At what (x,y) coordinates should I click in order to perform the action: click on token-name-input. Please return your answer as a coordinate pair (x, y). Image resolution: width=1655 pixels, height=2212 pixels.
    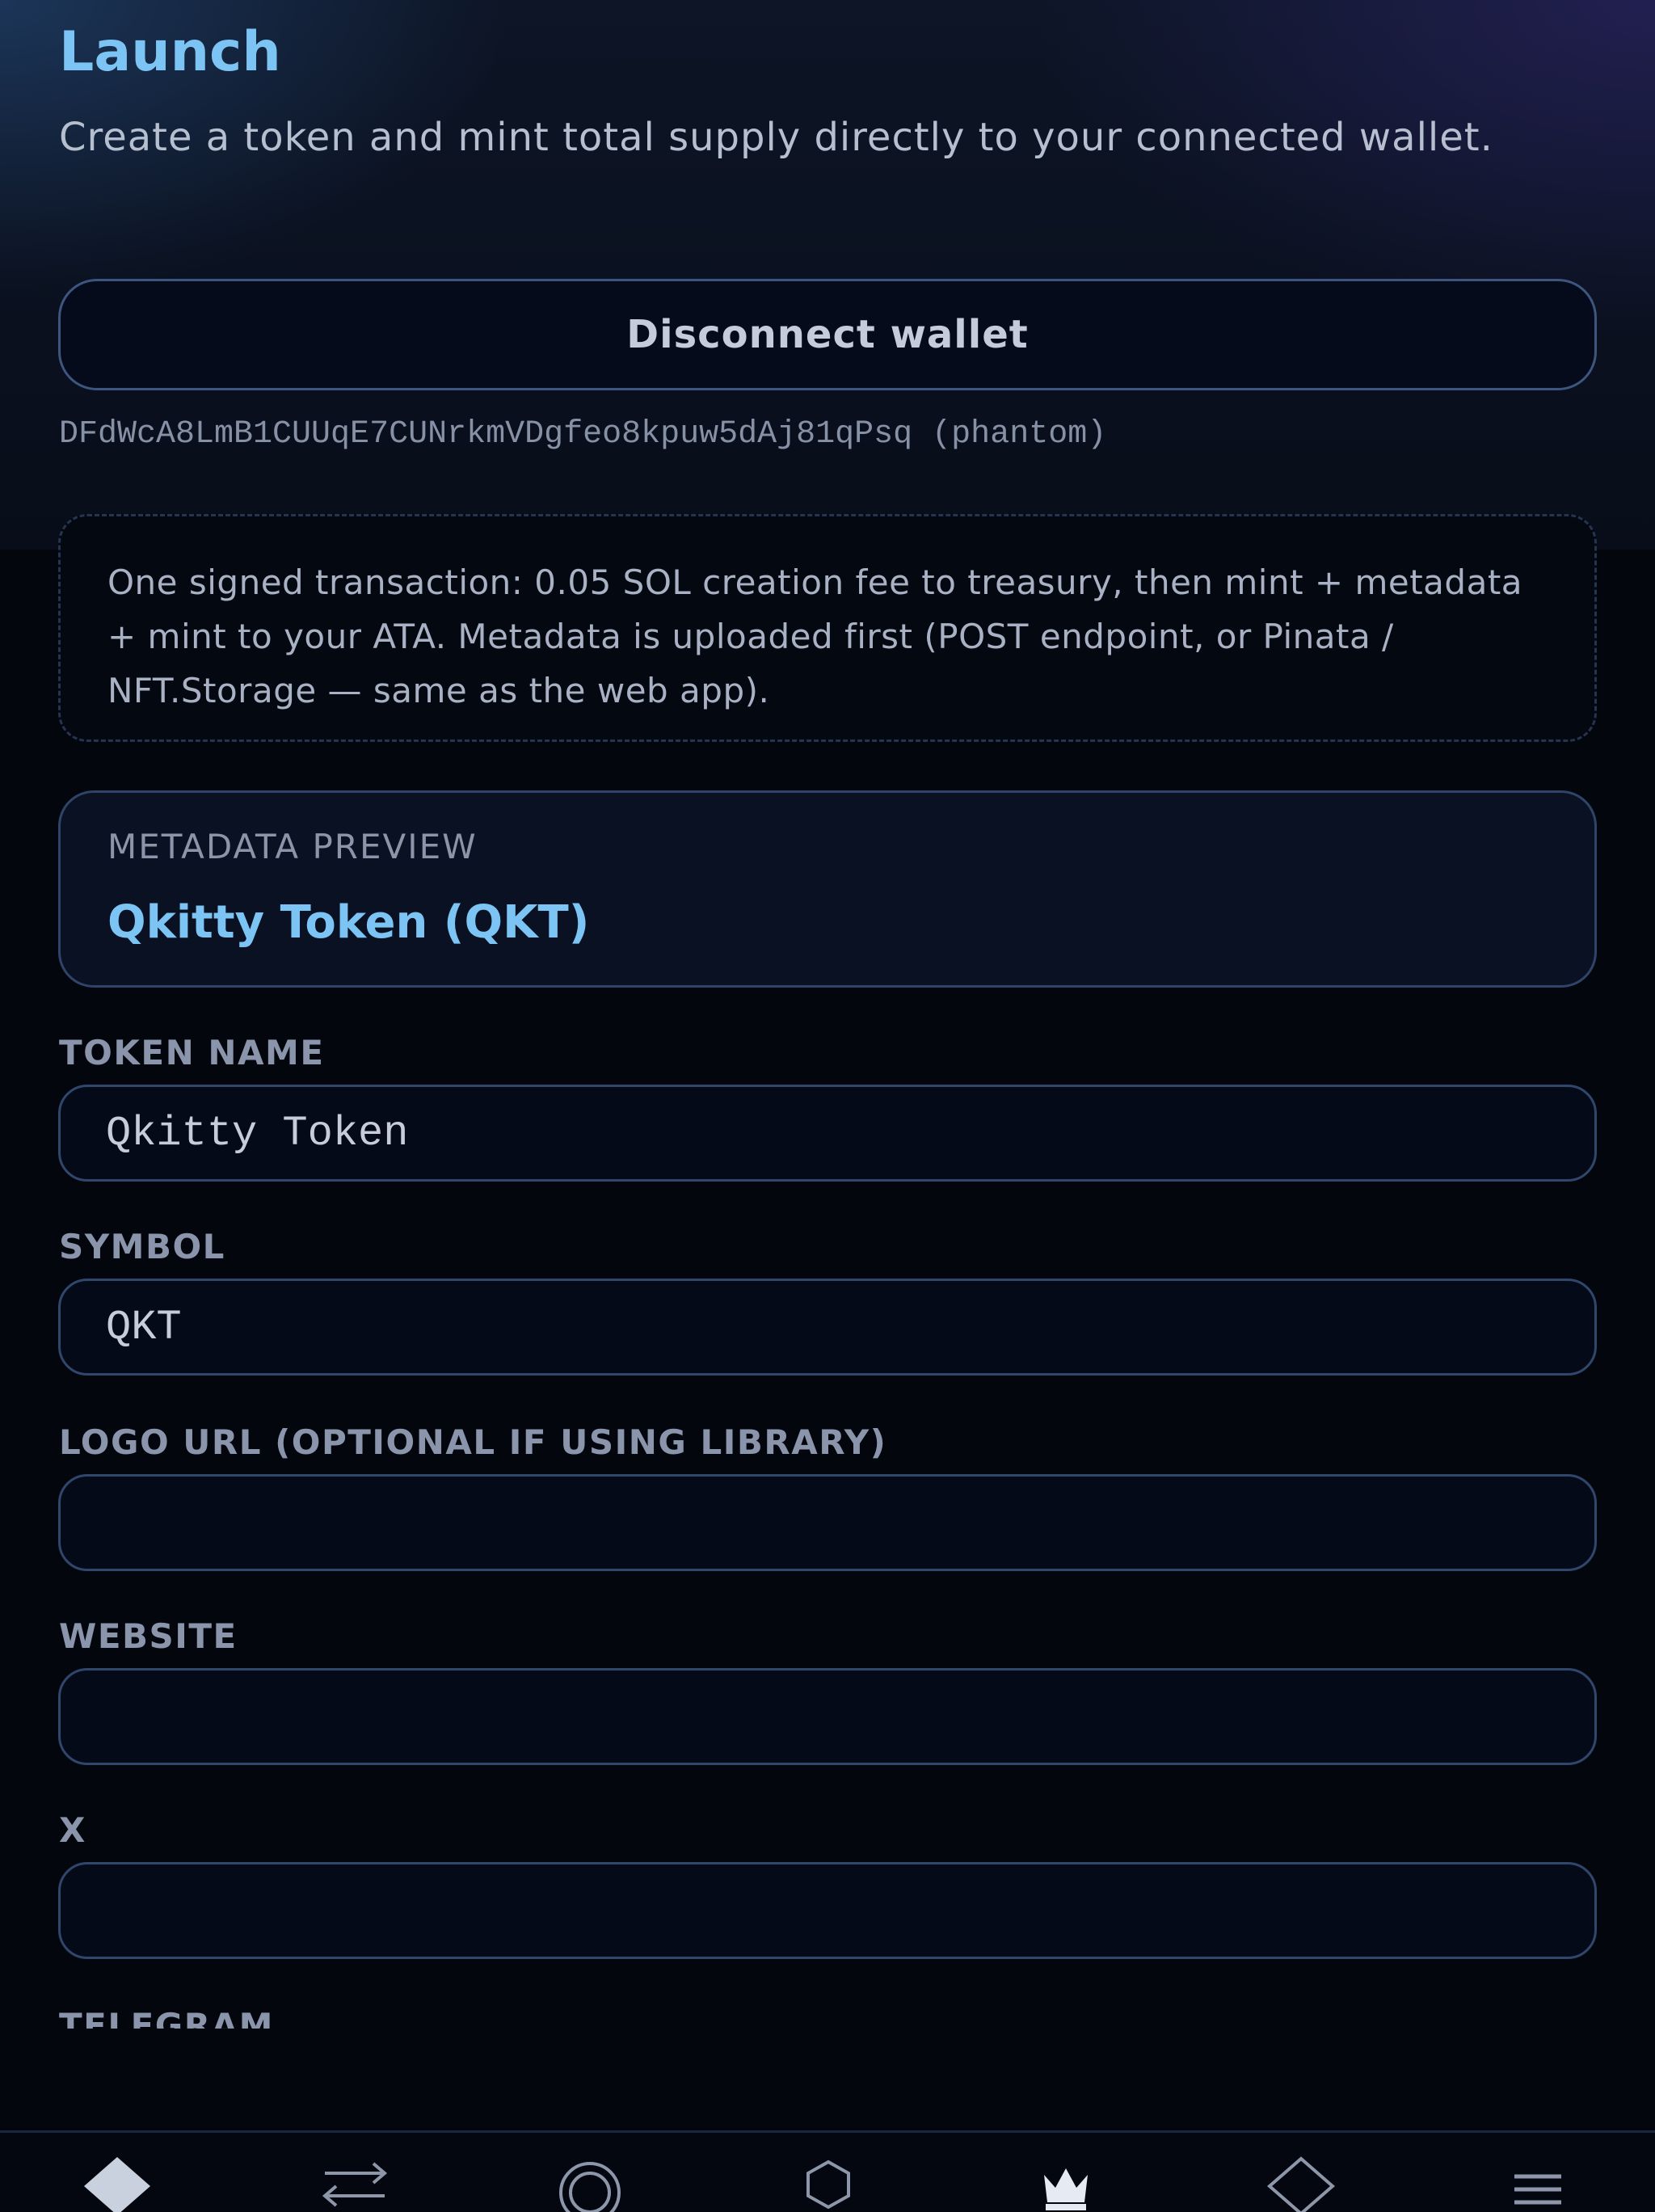
    Looking at the image, I should click on (827, 1133).